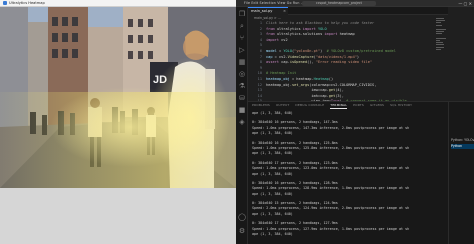 The width and height of the screenshot is (474, 244). What do you see at coordinates (242, 62) in the screenshot?
I see `extensions-icon: ▦` at bounding box center [242, 62].